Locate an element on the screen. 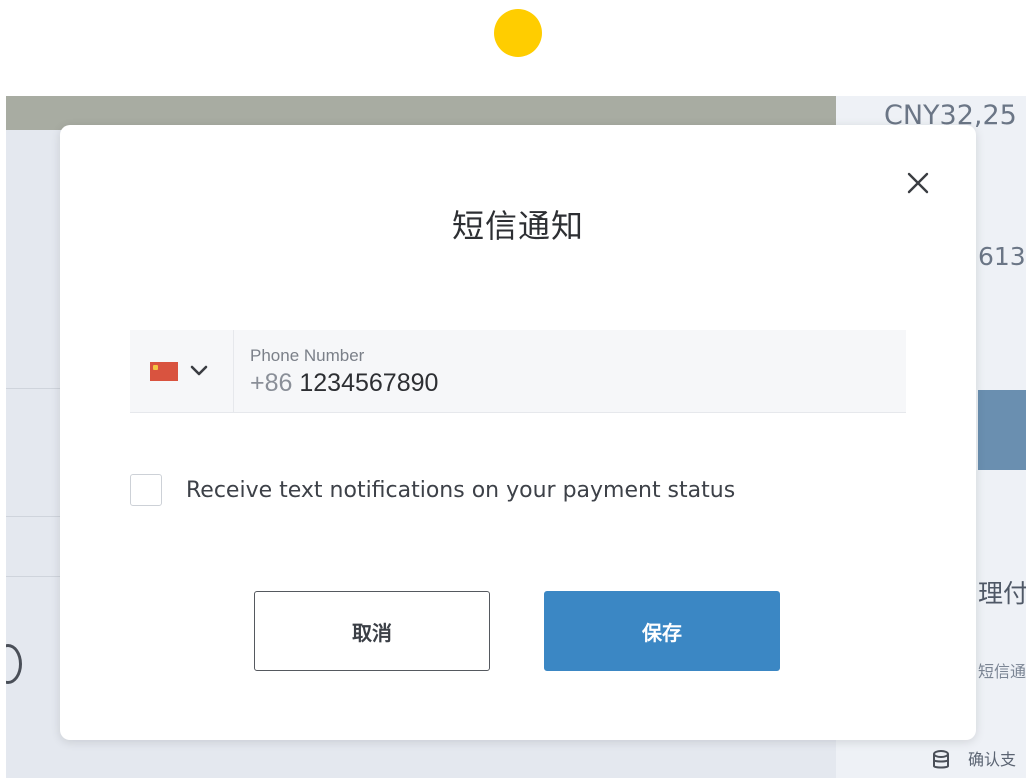 Image resolution: width=1026 pixels, height=778 pixels. close-icon is located at coordinates (918, 183).